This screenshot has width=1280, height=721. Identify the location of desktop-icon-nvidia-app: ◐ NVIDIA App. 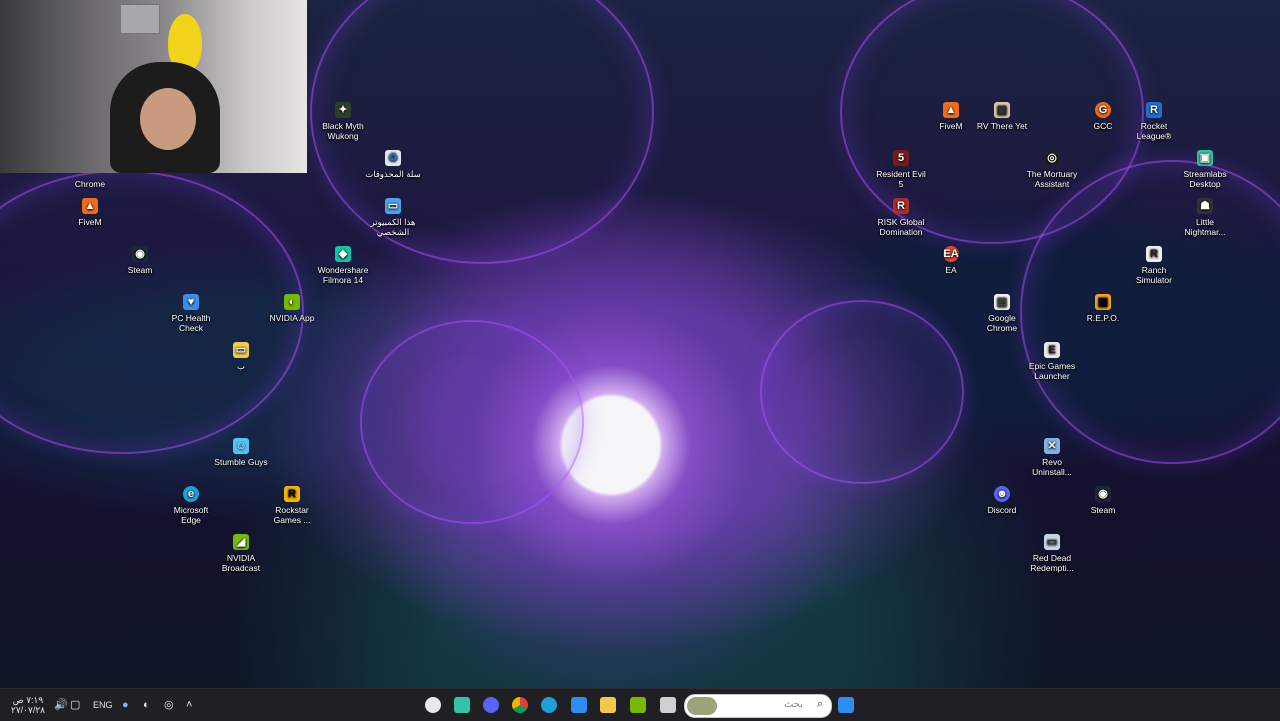
(292, 308).